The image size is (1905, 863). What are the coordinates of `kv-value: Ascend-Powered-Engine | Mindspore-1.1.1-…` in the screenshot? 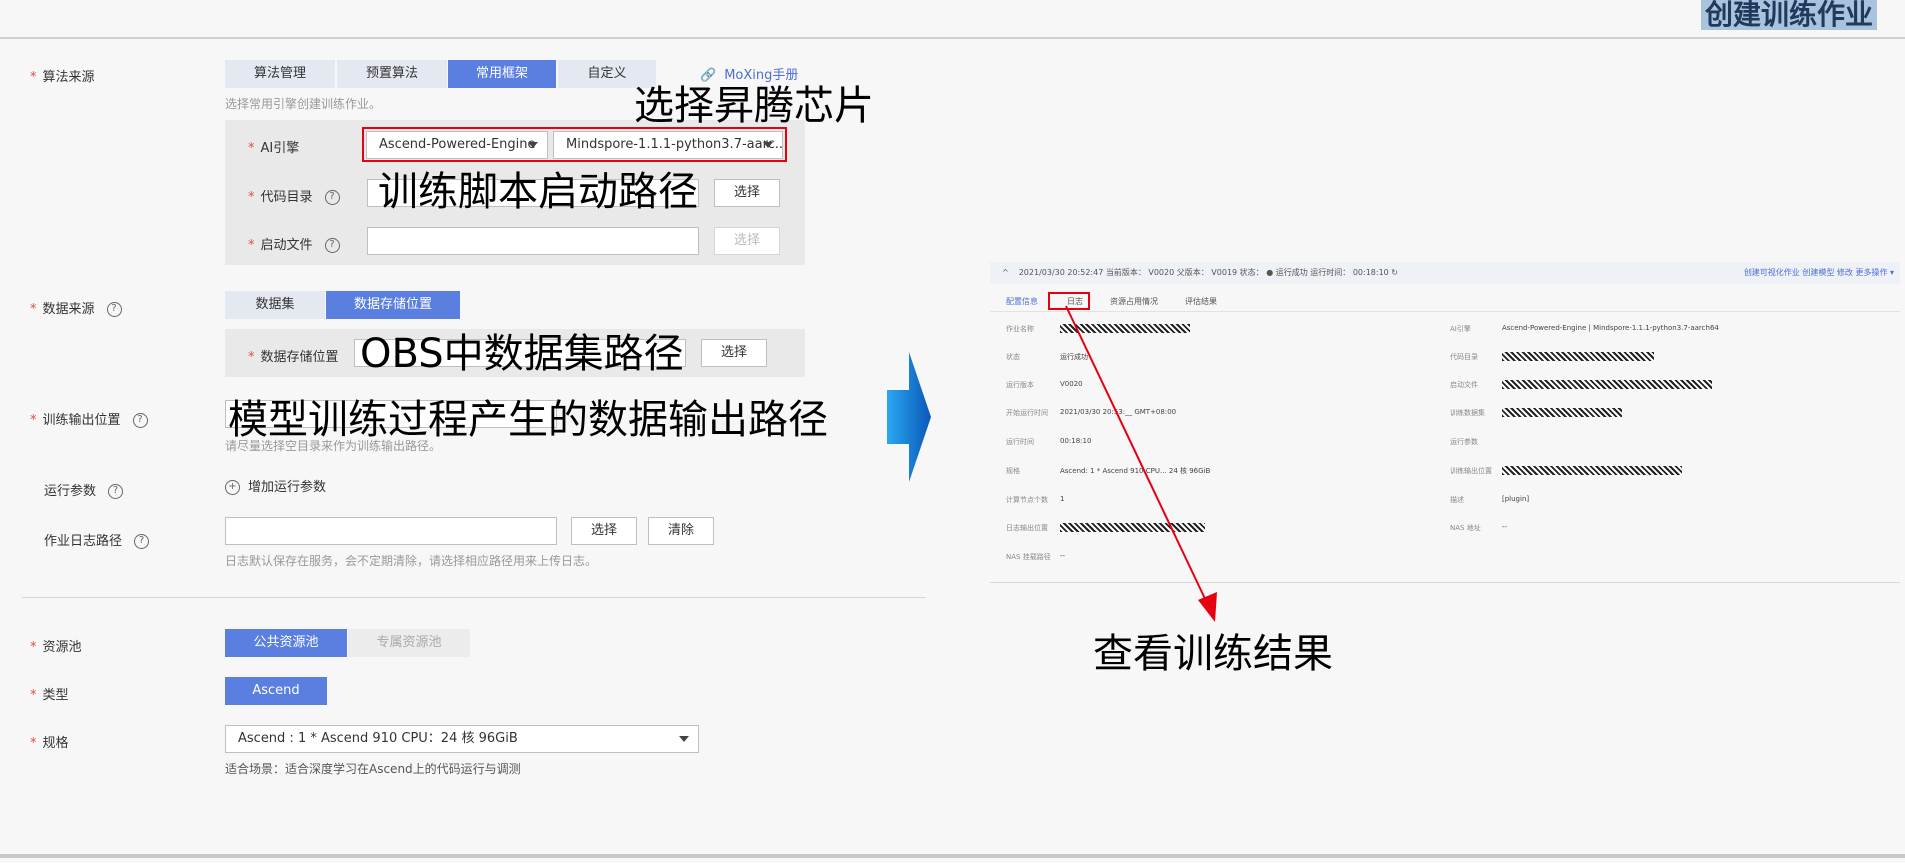 It's located at (1610, 328).